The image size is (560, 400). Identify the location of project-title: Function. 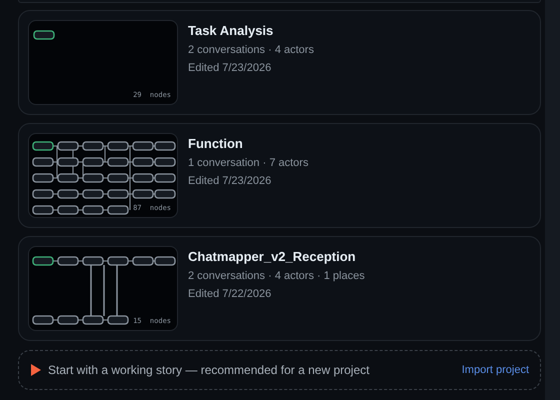
(216, 144).